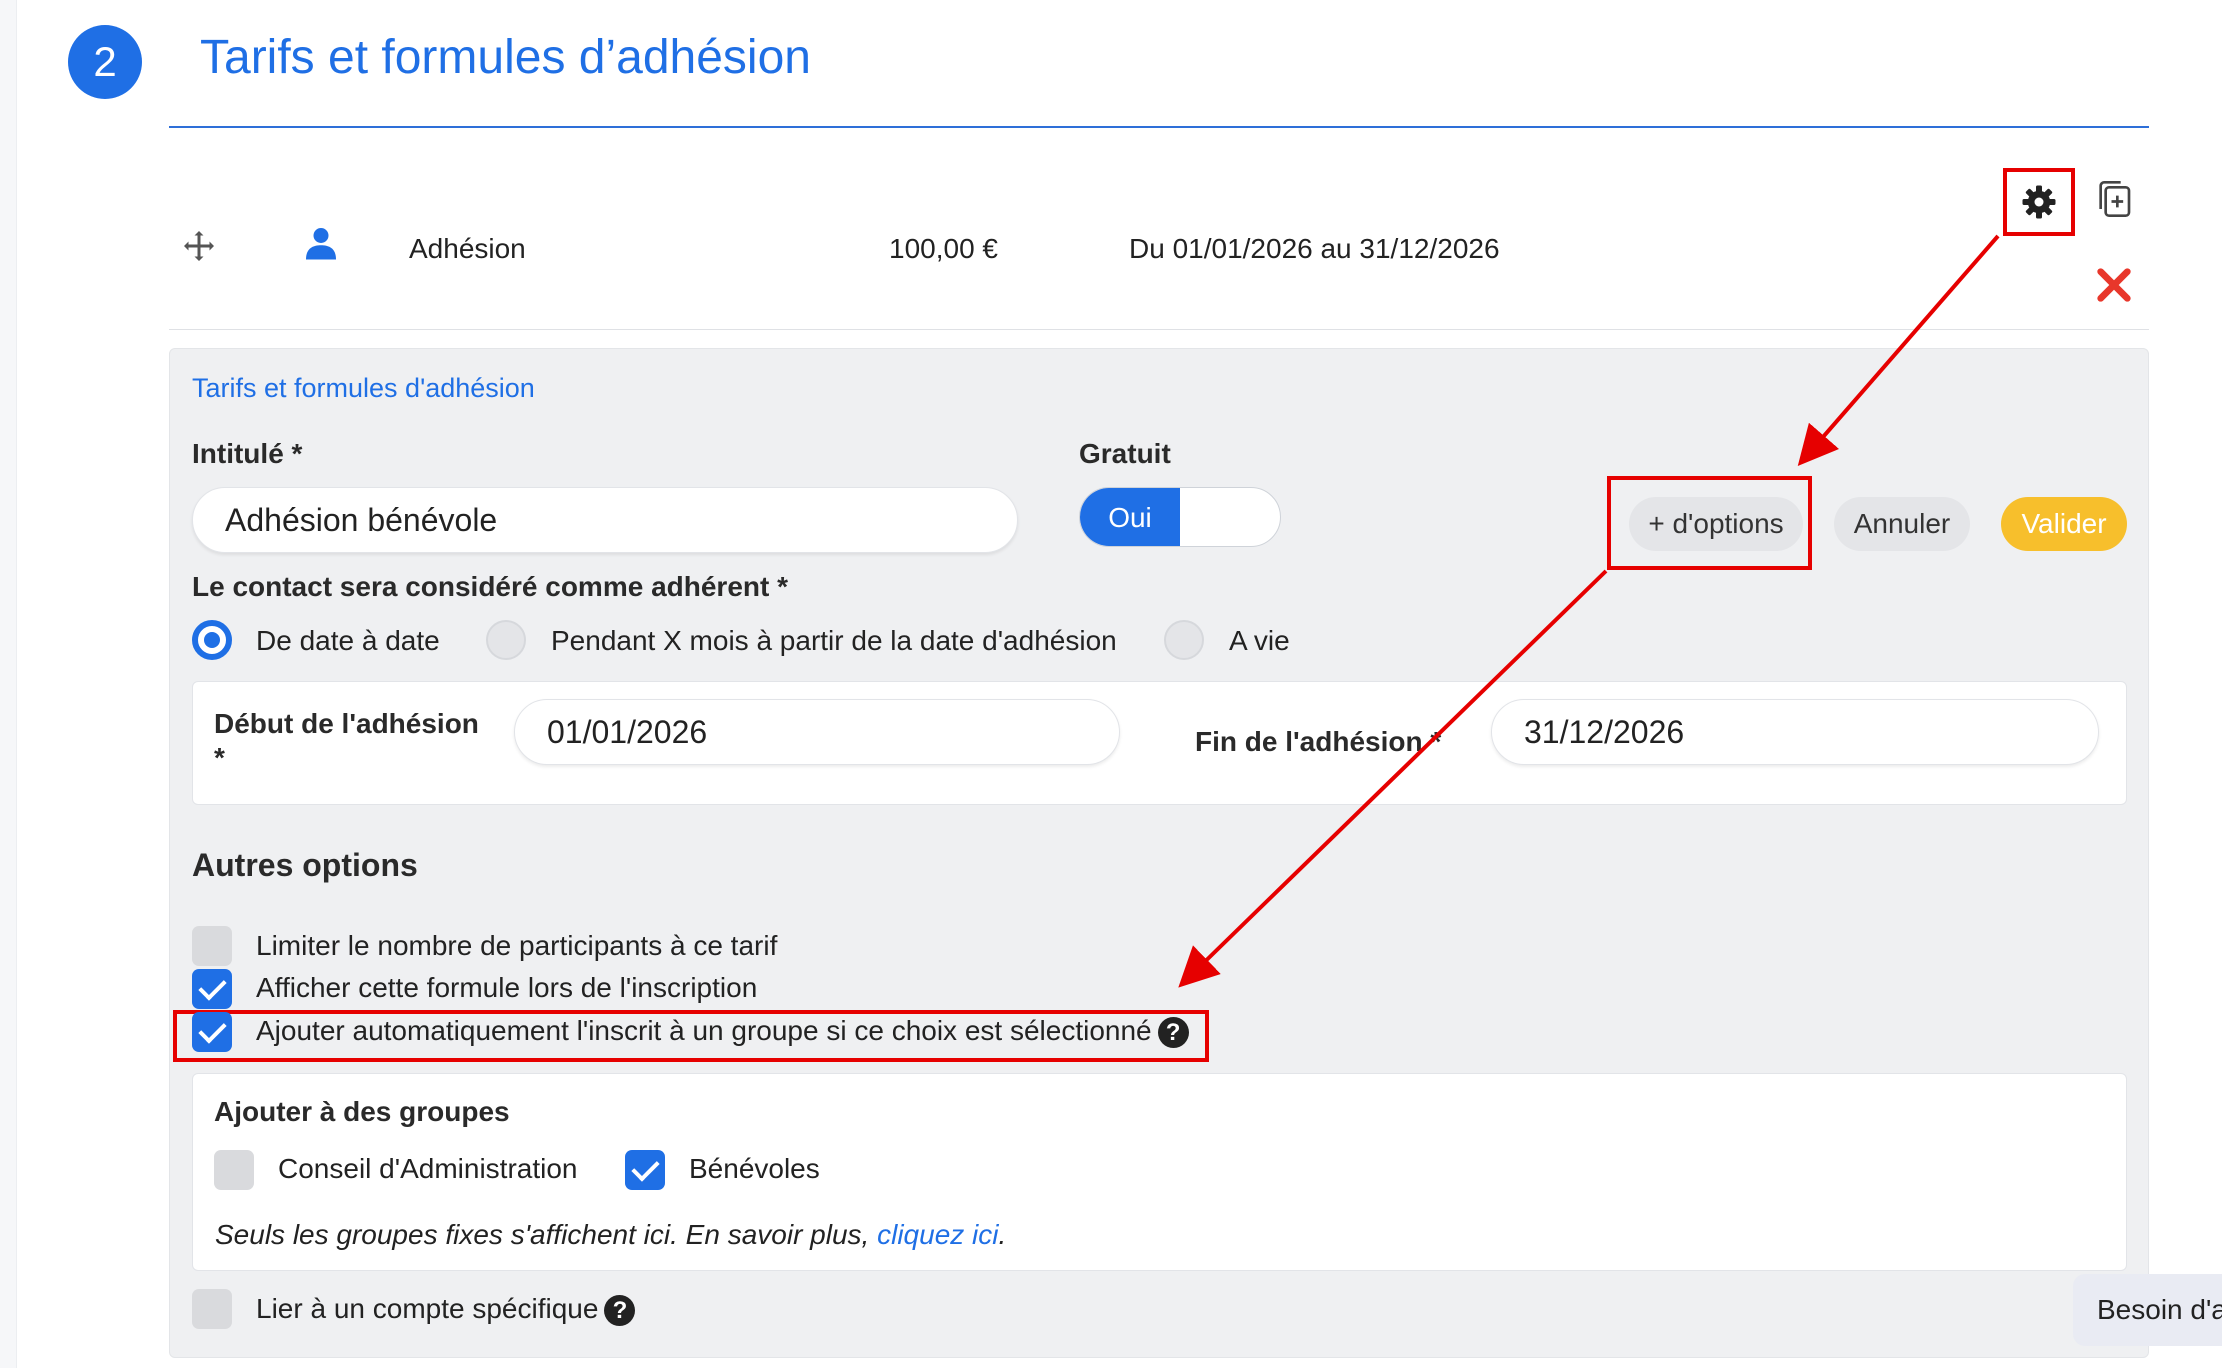  I want to click on tariff-name: Adhésion, so click(467, 248).